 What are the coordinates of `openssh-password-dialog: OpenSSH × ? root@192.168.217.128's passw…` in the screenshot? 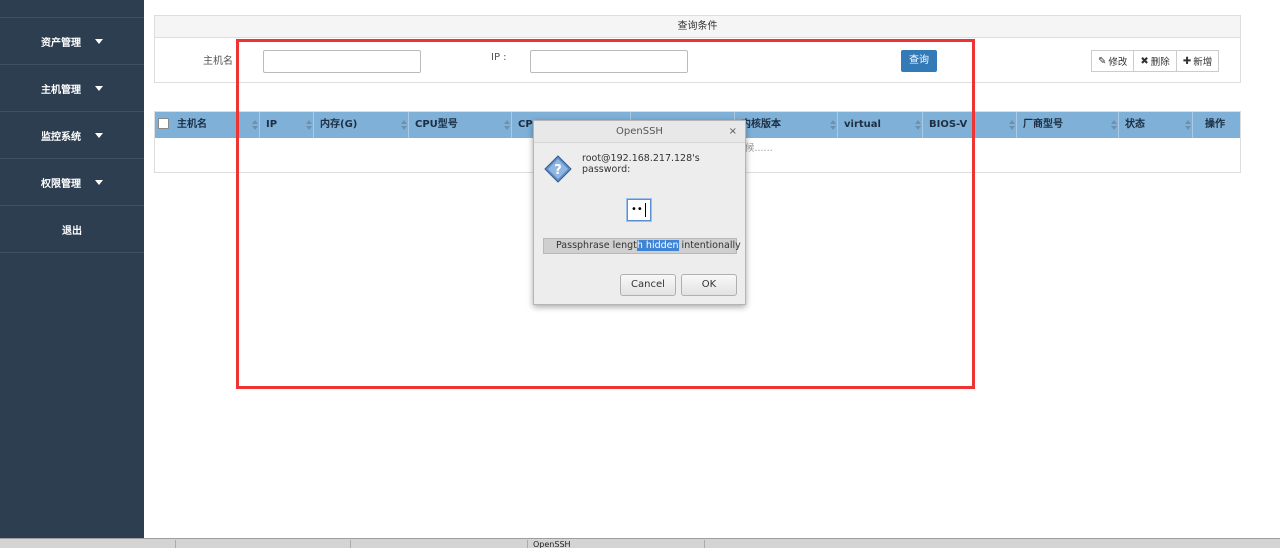 It's located at (639, 212).